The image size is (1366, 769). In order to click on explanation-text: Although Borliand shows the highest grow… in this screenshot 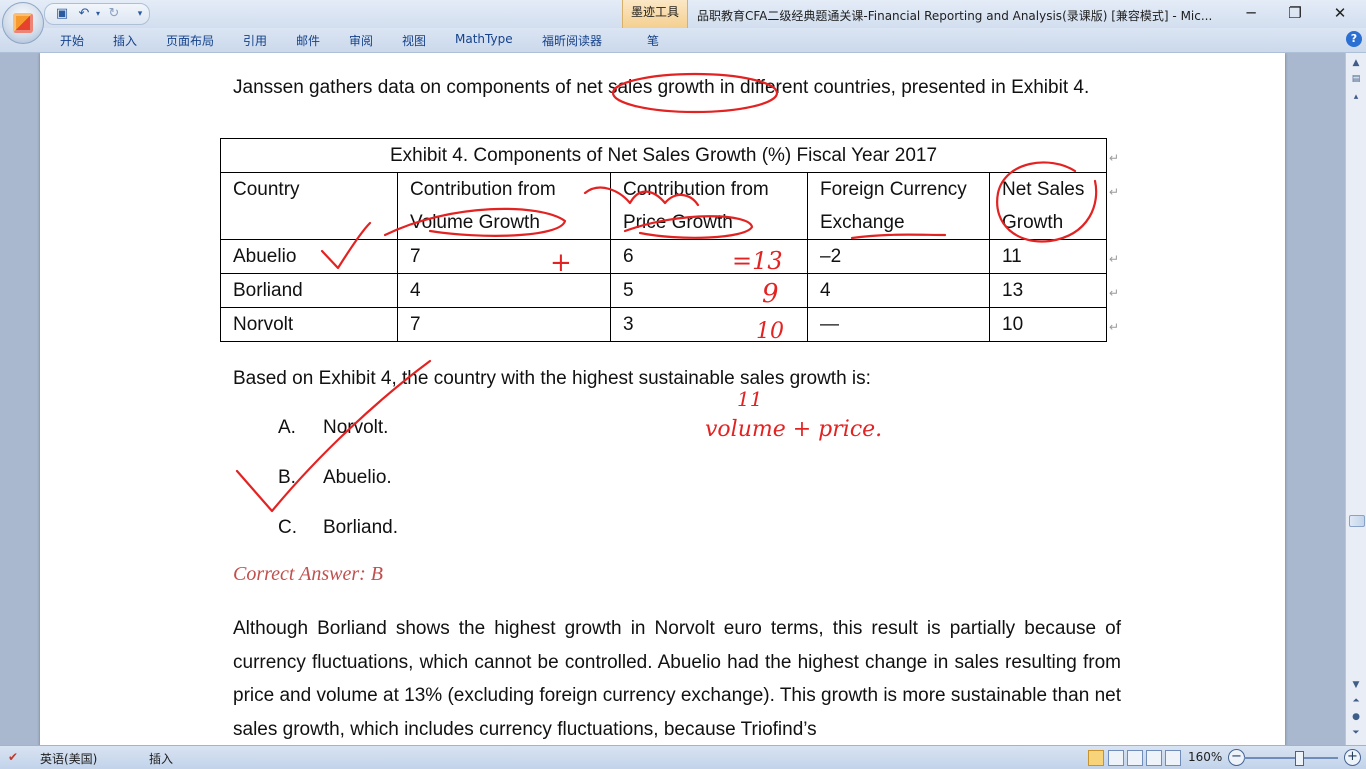, I will do `click(677, 679)`.